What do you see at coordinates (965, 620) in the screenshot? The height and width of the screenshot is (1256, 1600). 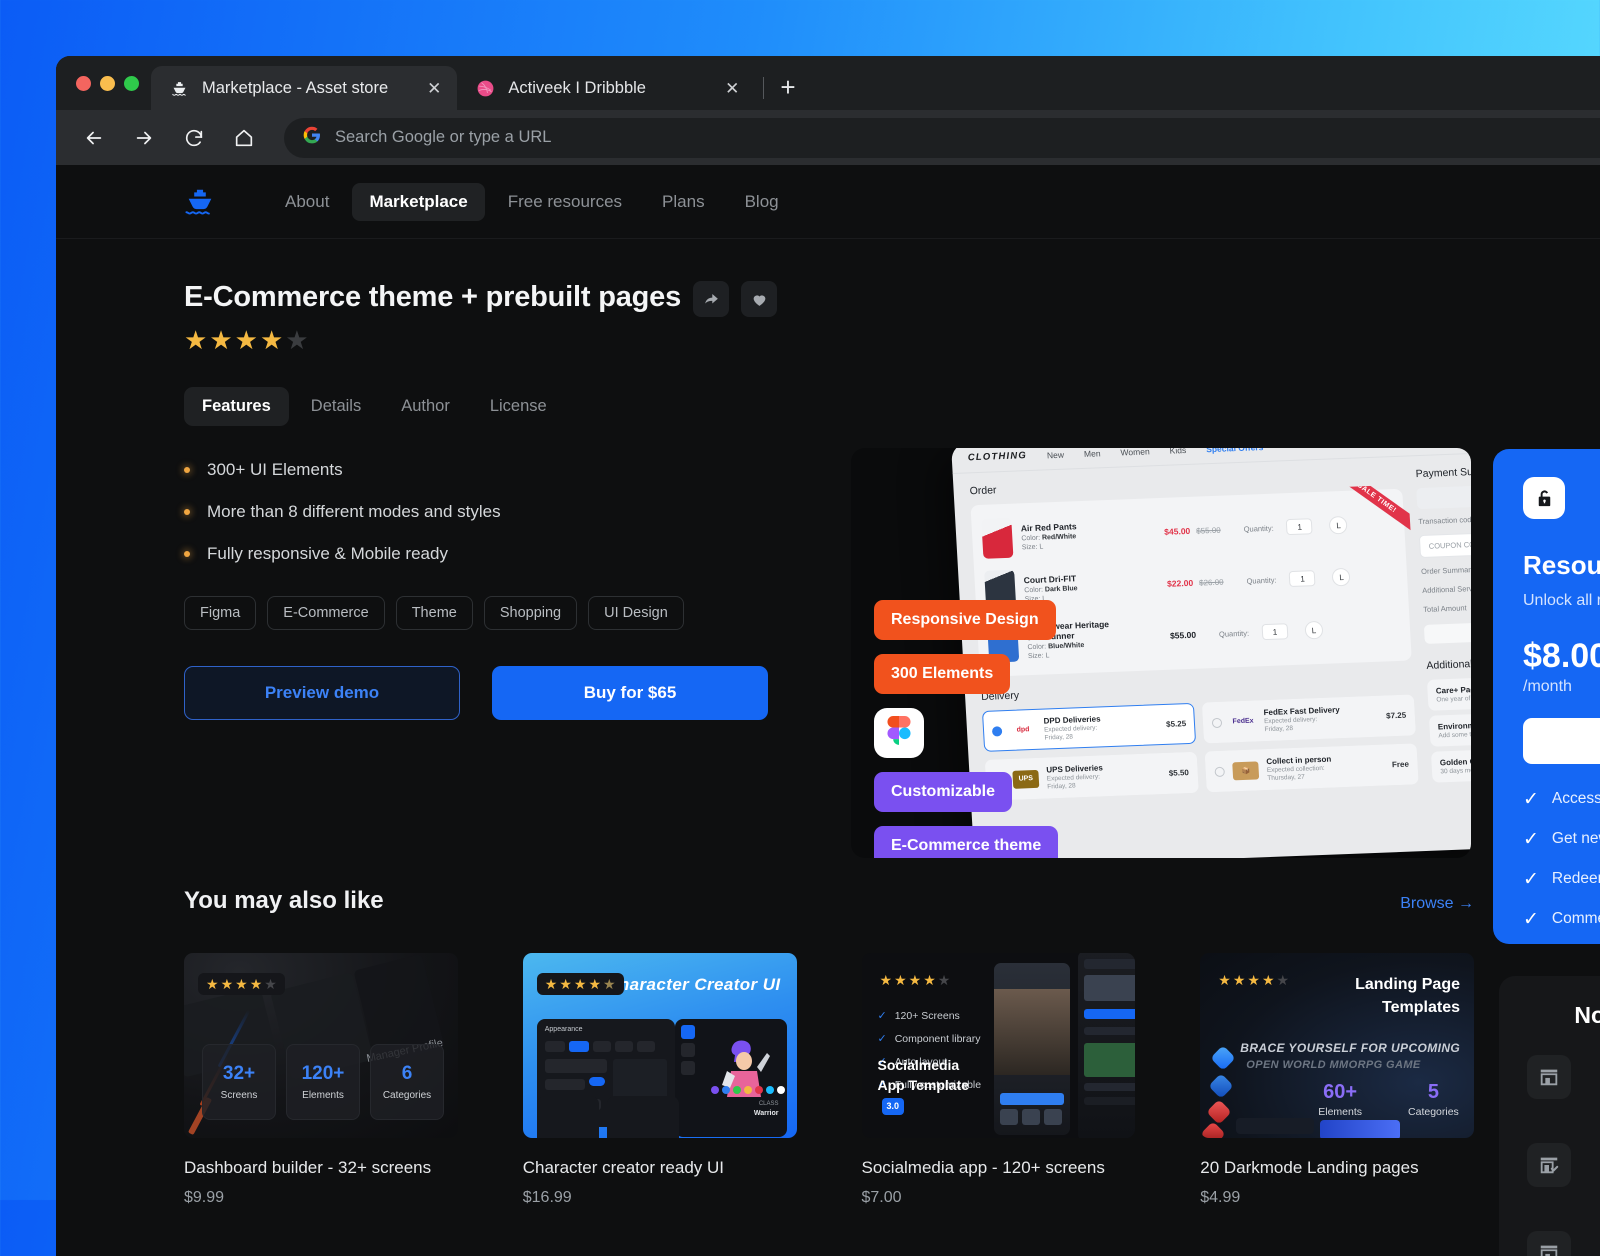 I see `badge-responsive-design: Responsive Design` at bounding box center [965, 620].